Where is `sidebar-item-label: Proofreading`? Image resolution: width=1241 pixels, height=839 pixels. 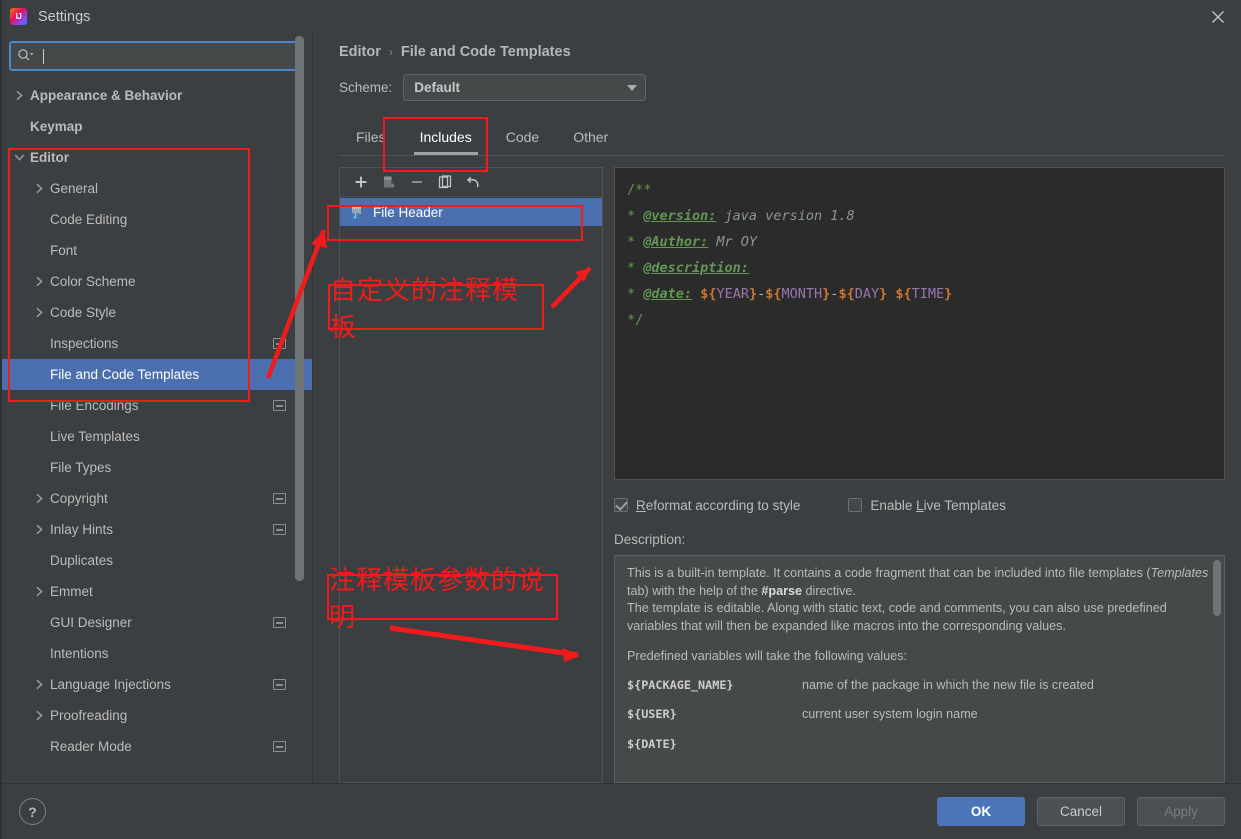
sidebar-item-label: Proofreading is located at coordinates (89, 715).